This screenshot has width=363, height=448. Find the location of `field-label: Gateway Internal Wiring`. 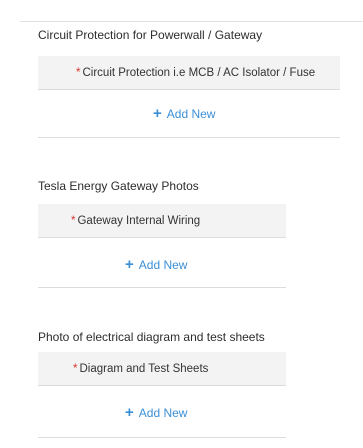

field-label: Gateway Internal Wiring is located at coordinates (139, 220).